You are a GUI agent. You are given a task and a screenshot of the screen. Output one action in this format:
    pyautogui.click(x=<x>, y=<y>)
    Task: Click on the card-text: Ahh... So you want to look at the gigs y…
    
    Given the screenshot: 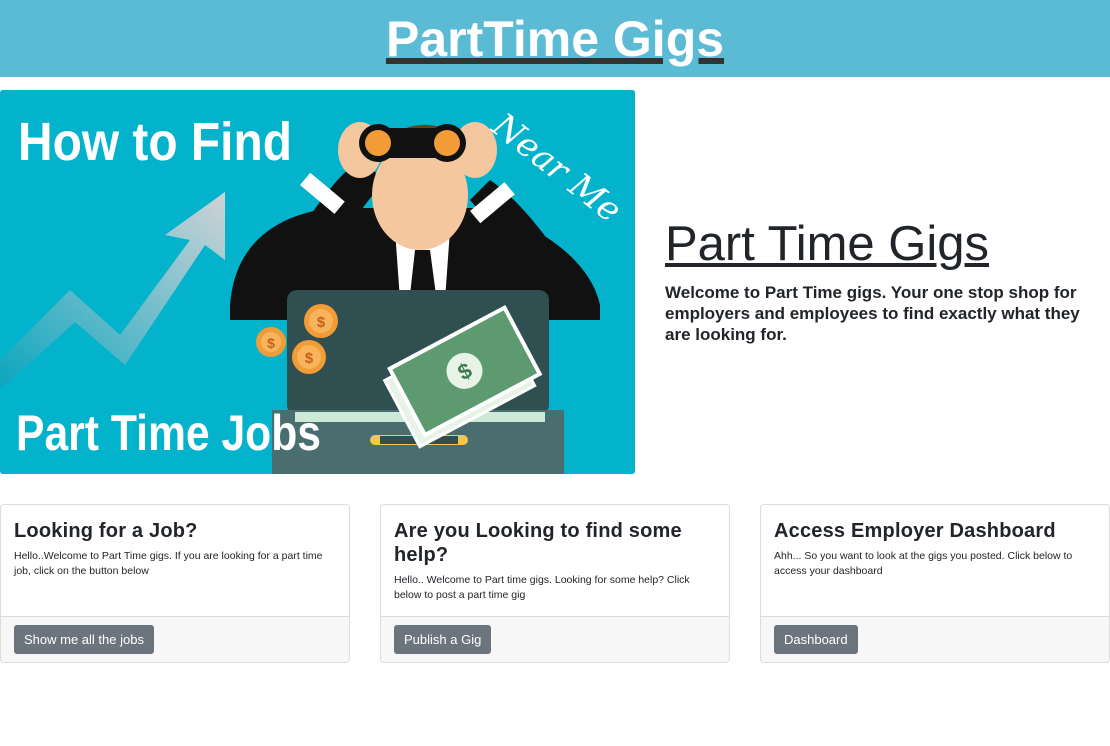 What is the action you would take?
    pyautogui.click(x=923, y=563)
    